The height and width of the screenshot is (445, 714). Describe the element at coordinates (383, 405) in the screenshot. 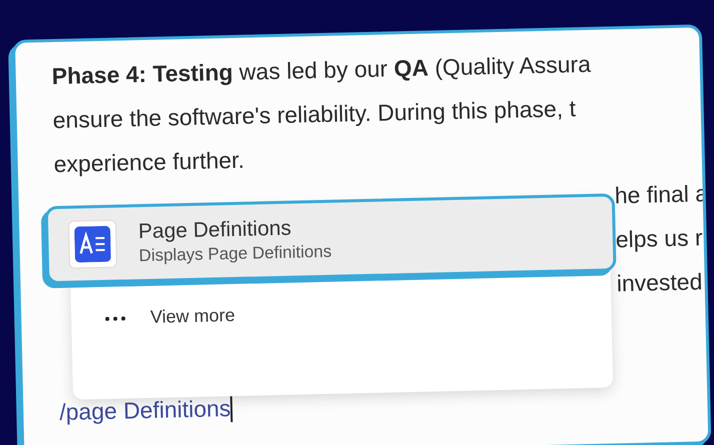

I see `command-input: /page Definitions` at that location.